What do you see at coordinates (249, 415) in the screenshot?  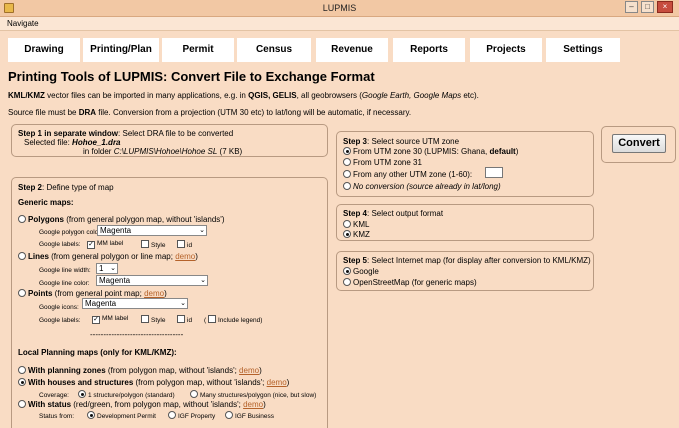 I see `status-igf-business-option: IGF Business` at bounding box center [249, 415].